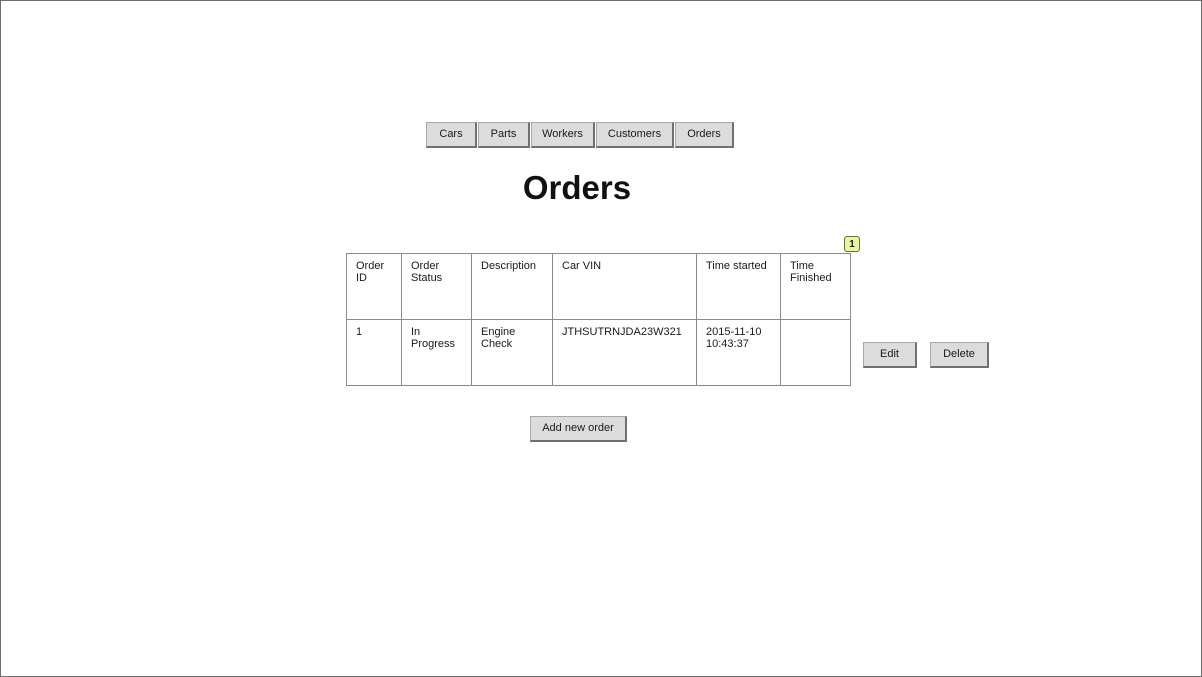 This screenshot has width=1202, height=677. What do you see at coordinates (436, 286) in the screenshot?
I see `column-header-order-status: Order Status` at bounding box center [436, 286].